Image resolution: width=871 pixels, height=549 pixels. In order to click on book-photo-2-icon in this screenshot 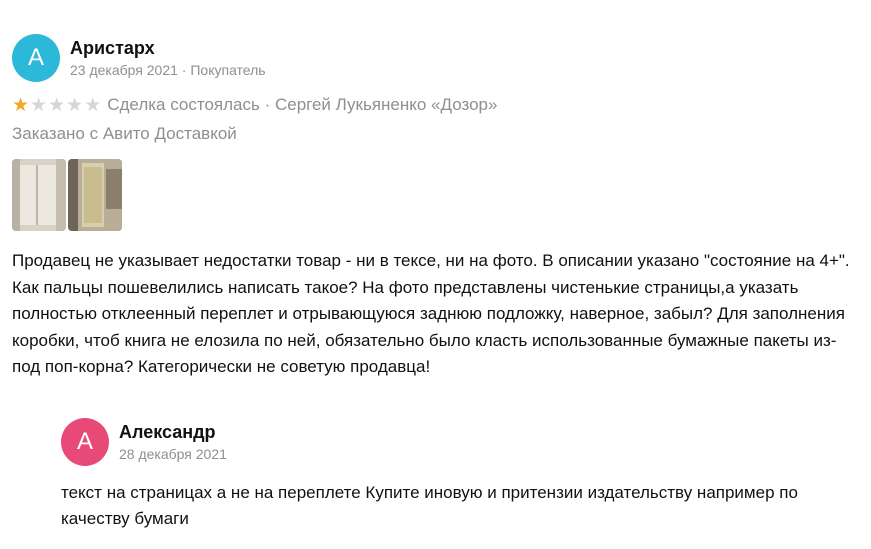, I will do `click(95, 195)`.